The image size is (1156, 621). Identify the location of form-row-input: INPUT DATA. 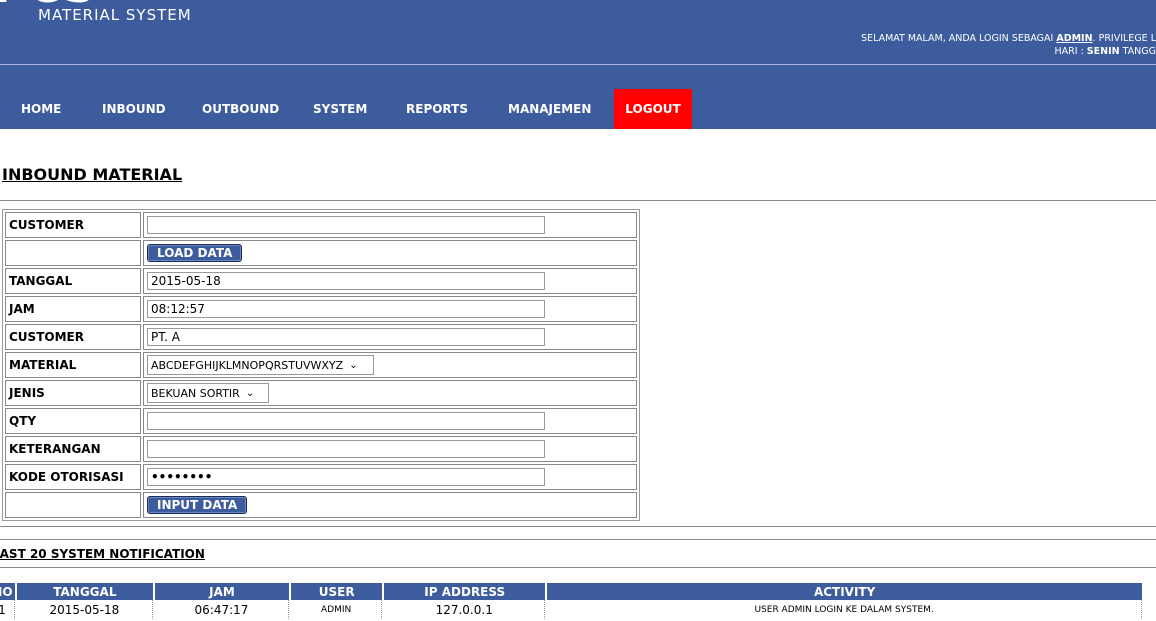
(321, 505).